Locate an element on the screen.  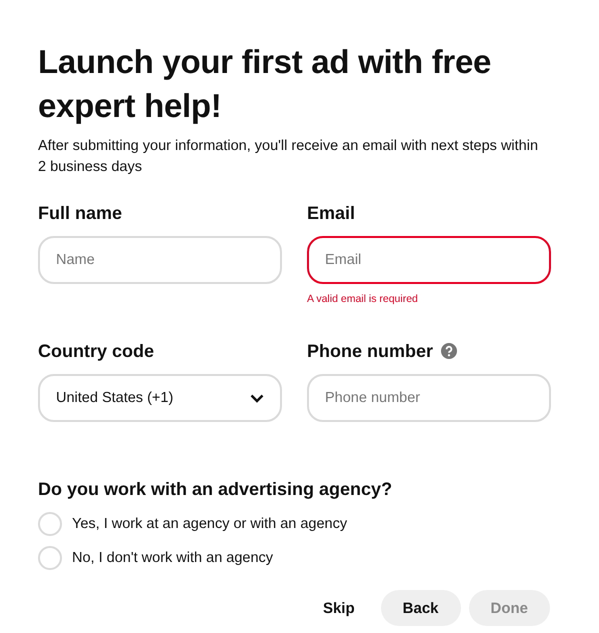
pill-button: Back is located at coordinates (420, 608).